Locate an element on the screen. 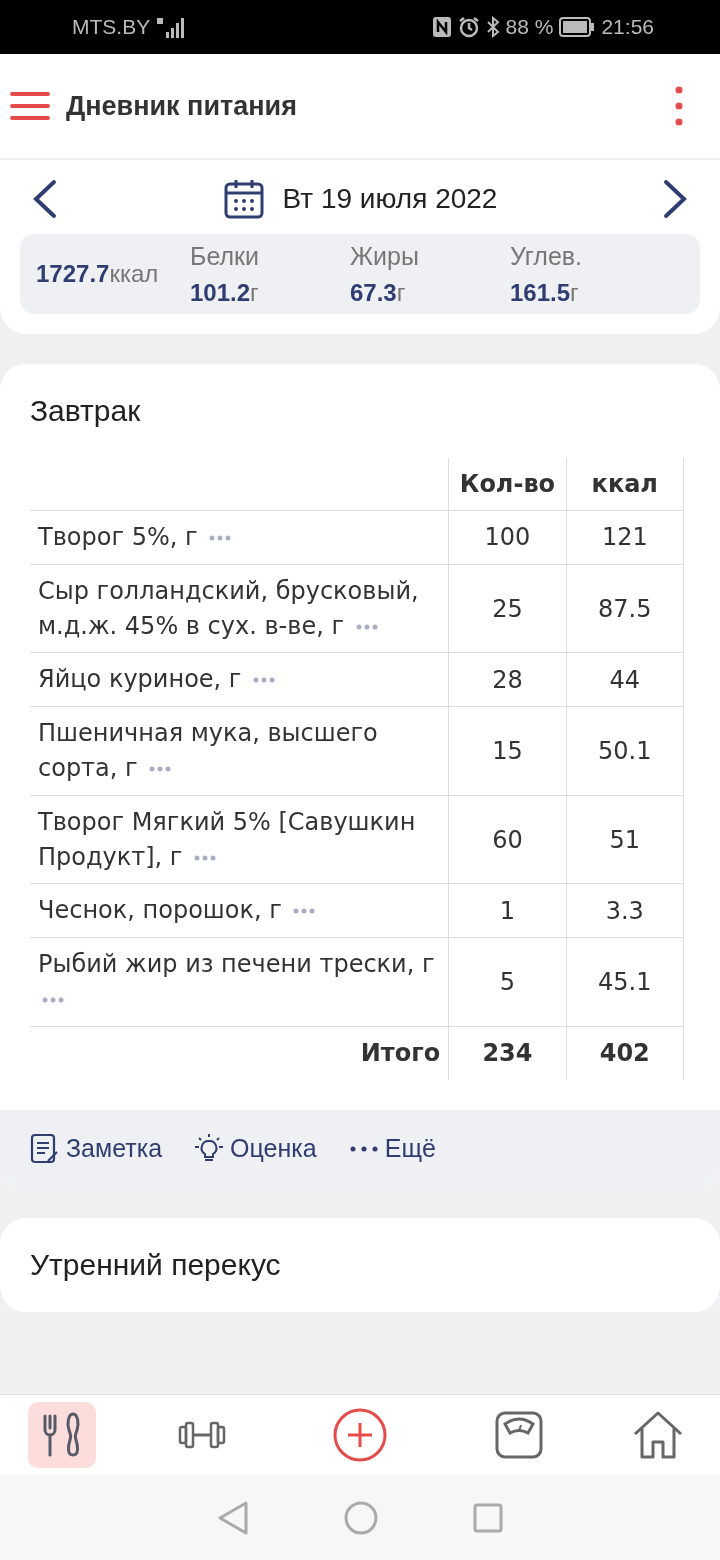 The image size is (720, 1560). plus-icon is located at coordinates (360, 1435).